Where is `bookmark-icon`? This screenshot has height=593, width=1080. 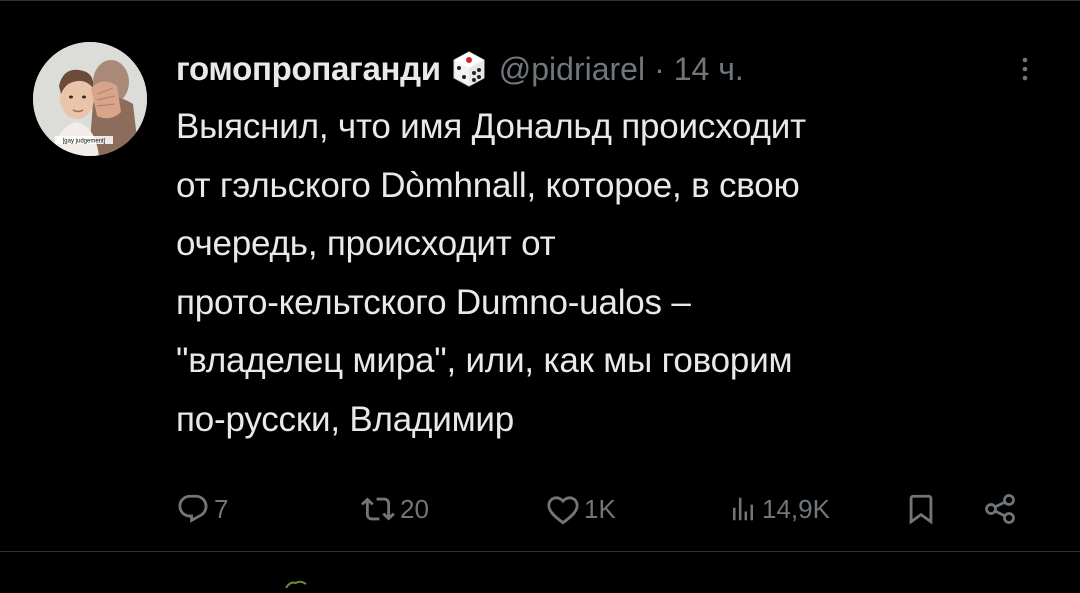 bookmark-icon is located at coordinates (921, 509).